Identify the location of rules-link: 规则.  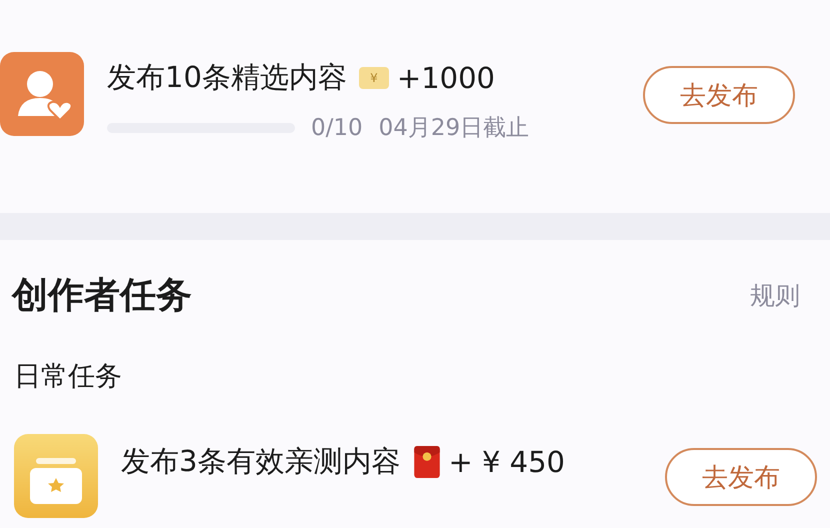
(775, 295).